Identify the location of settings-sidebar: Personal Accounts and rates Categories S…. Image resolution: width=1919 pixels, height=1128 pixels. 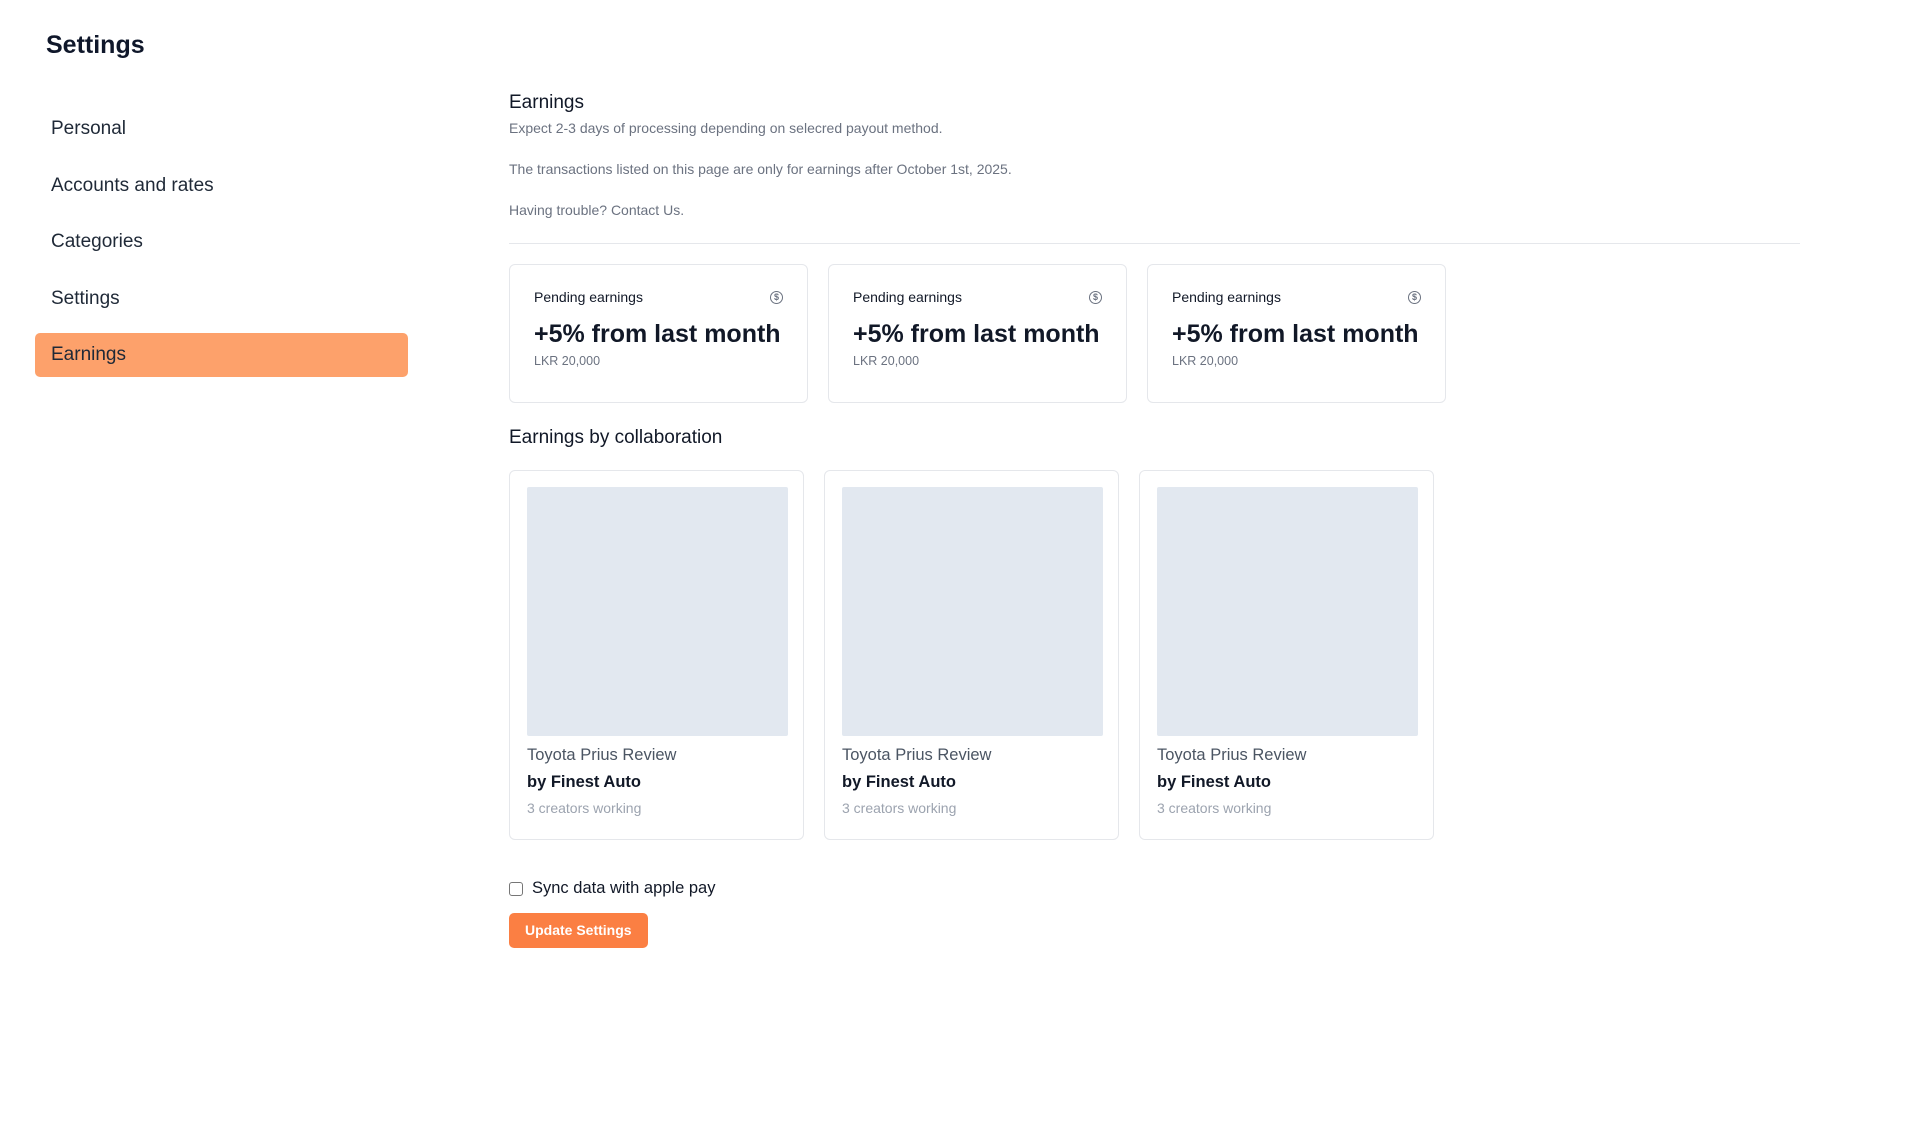
(221, 248).